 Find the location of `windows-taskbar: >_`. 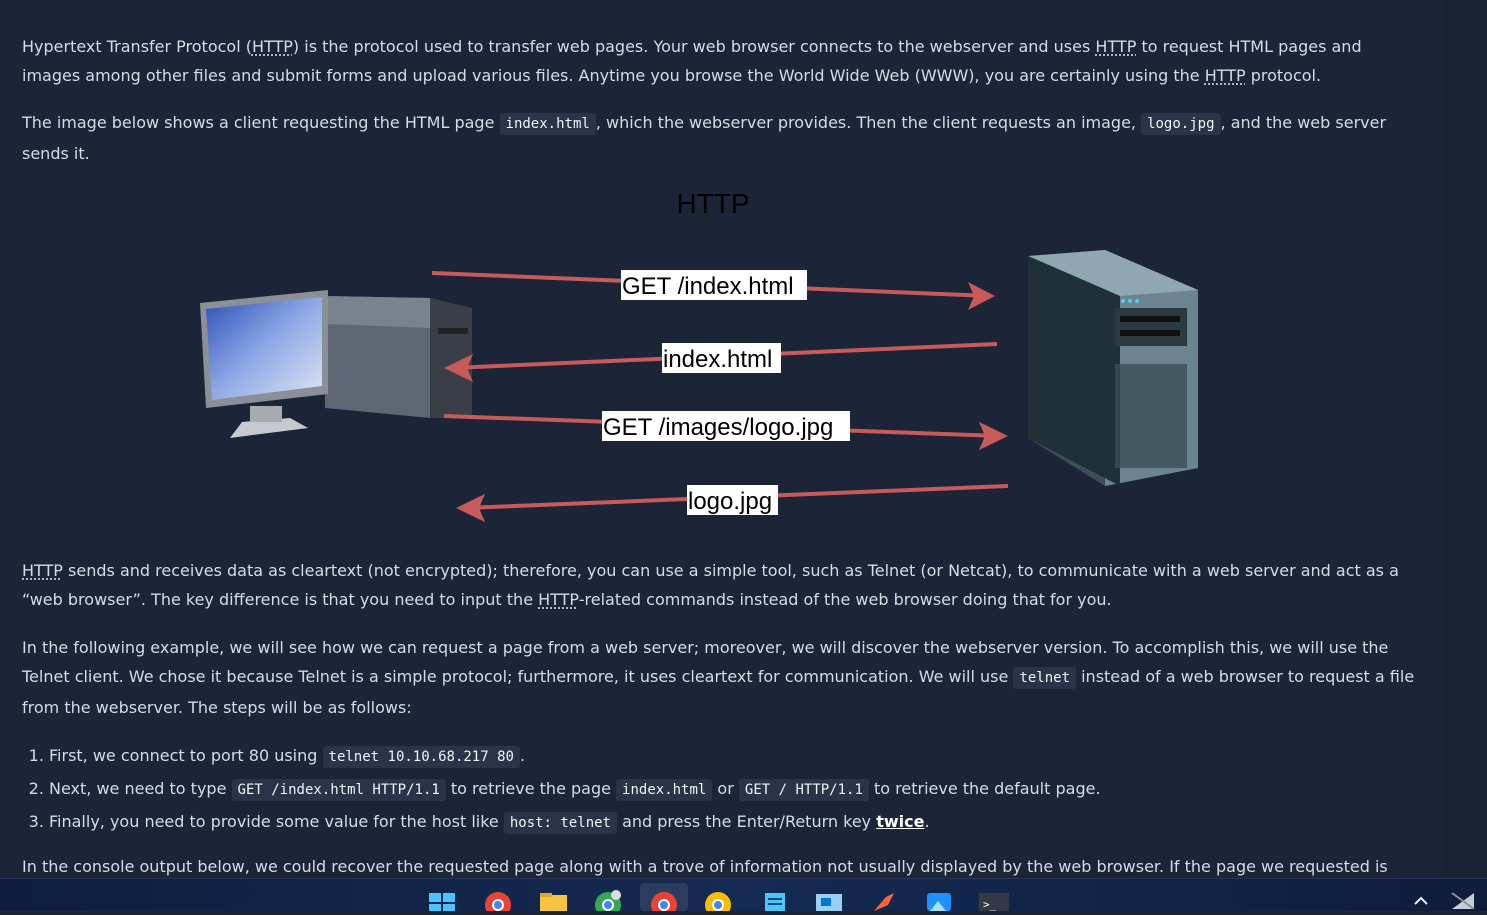

windows-taskbar: >_ is located at coordinates (743, 894).